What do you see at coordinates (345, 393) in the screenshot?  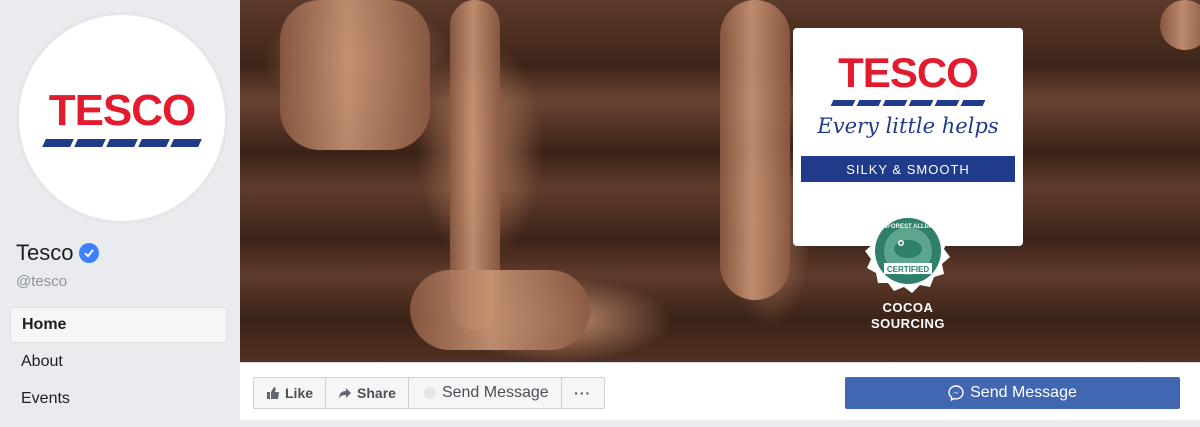 I see `share-arrow-icon` at bounding box center [345, 393].